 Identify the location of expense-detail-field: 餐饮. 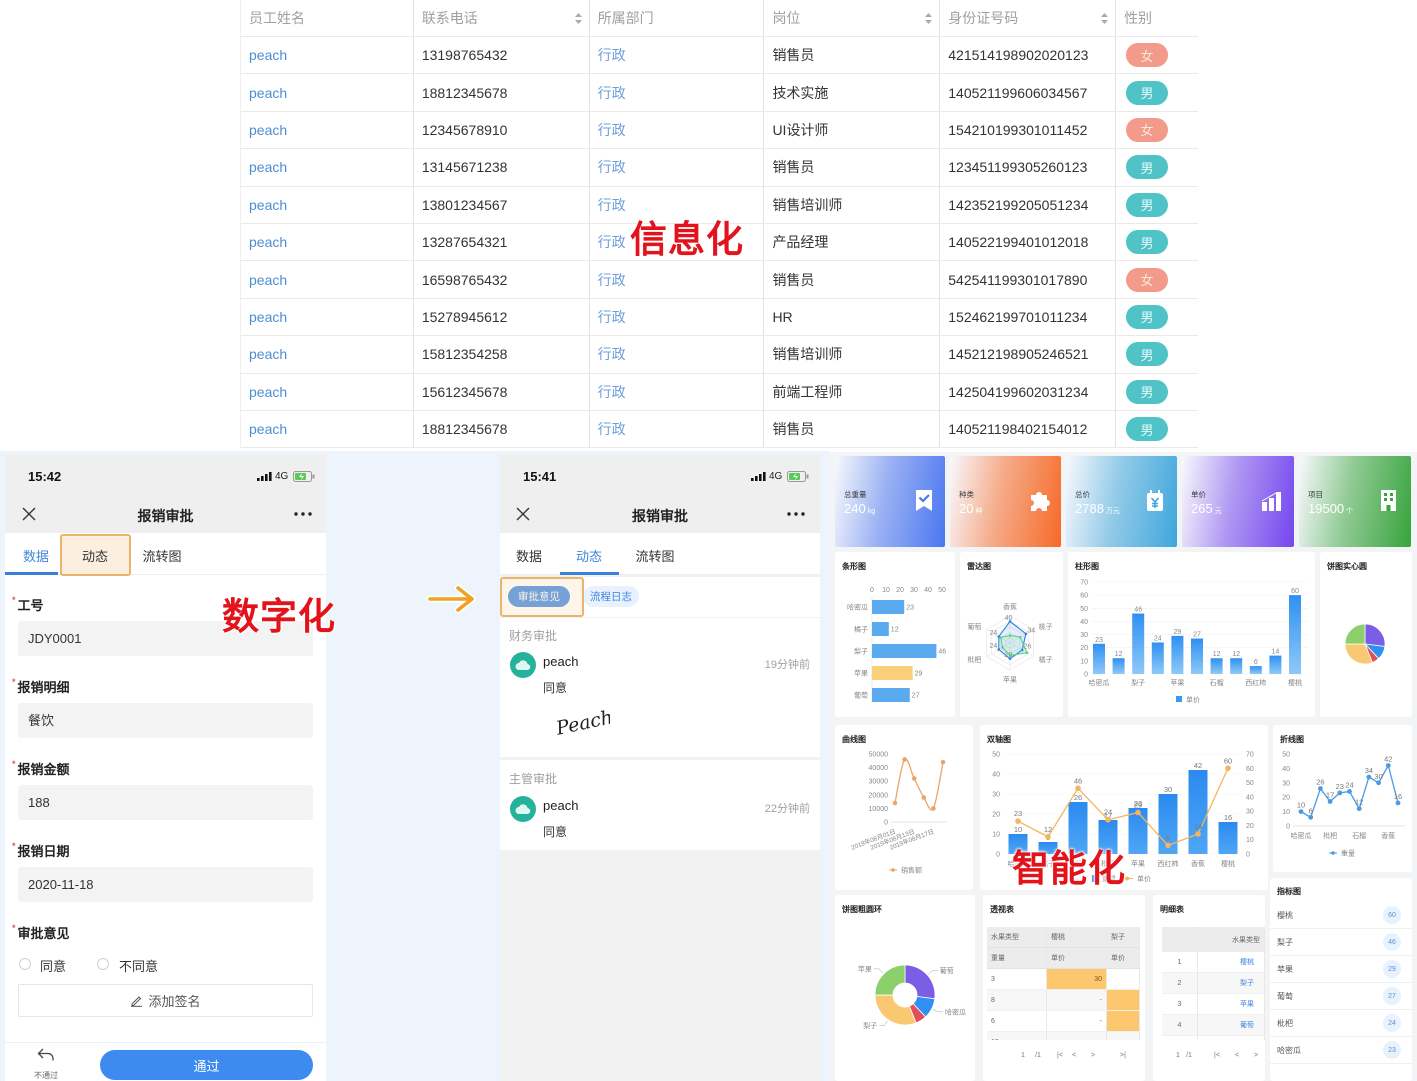
(165, 720).